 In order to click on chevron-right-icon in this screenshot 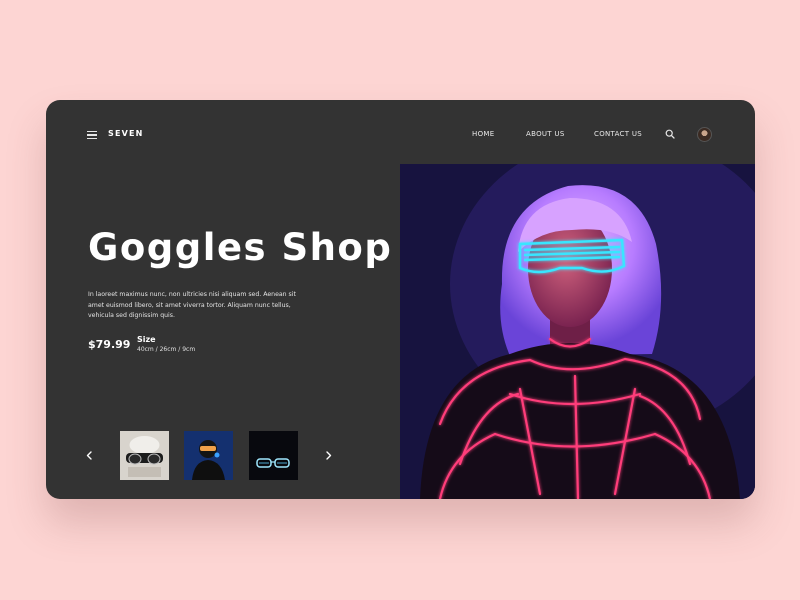, I will do `click(328, 455)`.